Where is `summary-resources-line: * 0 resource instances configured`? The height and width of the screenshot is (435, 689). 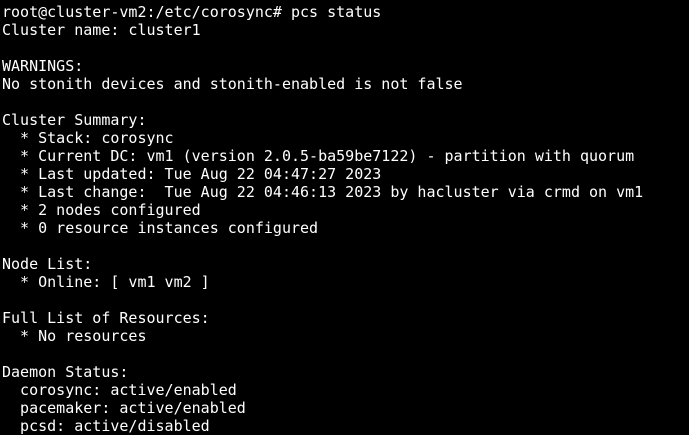 summary-resources-line: * 0 resource instances configured is located at coordinates (160, 228).